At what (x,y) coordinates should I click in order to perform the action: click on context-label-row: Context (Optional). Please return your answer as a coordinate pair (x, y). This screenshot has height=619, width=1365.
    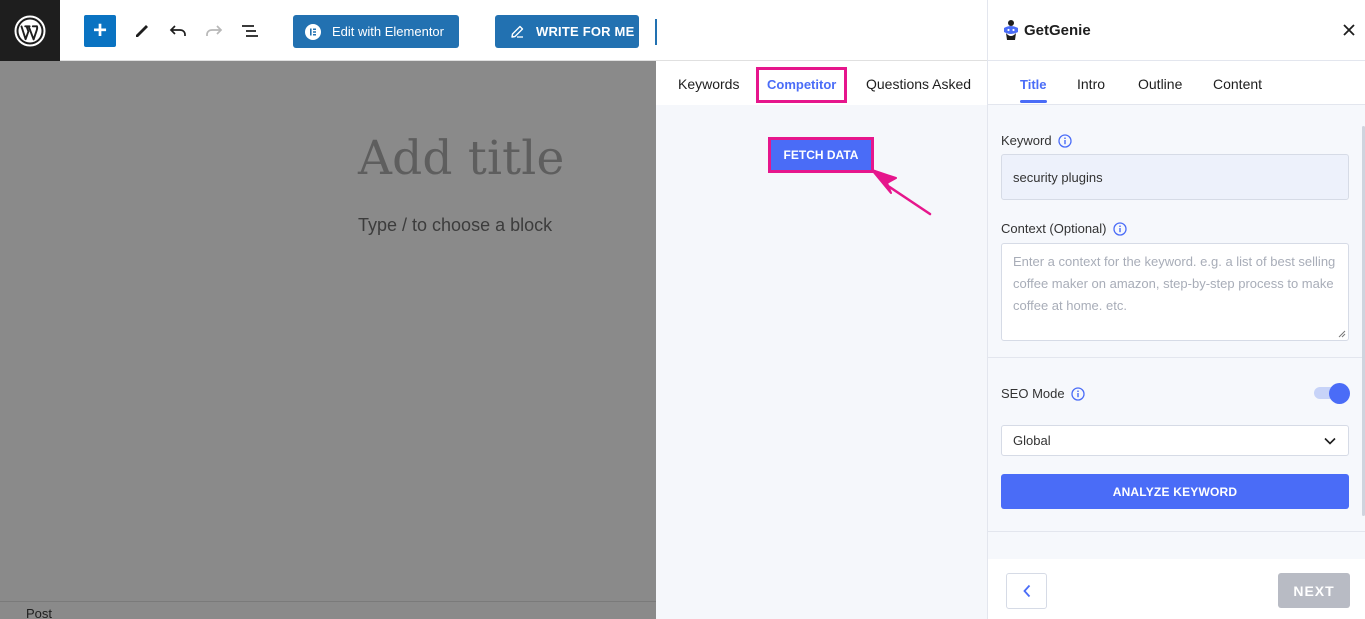
    Looking at the image, I should click on (1064, 228).